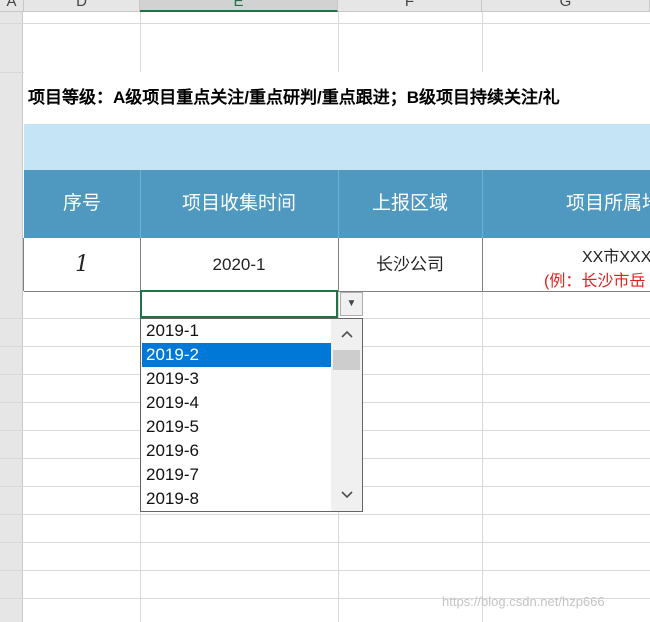  What do you see at coordinates (239, 204) in the screenshot?
I see `header-collect-time: 项目收集时间` at bounding box center [239, 204].